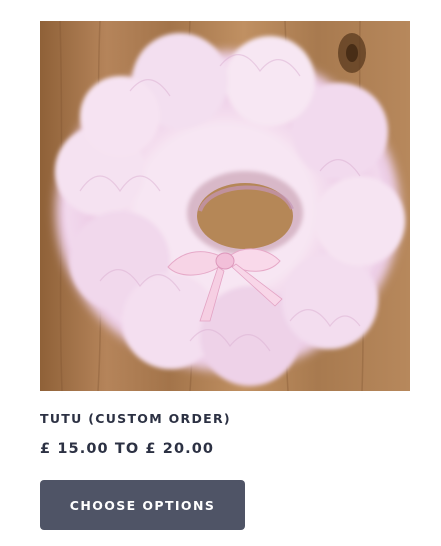  Describe the element at coordinates (142, 505) in the screenshot. I see `choose-options-button: CHOOSE OPTIONS` at that location.